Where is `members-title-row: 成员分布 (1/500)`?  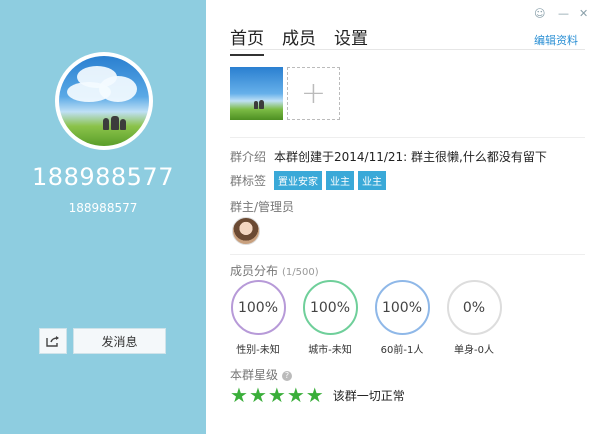 members-title-row: 成员分布 (1/500) is located at coordinates (274, 270).